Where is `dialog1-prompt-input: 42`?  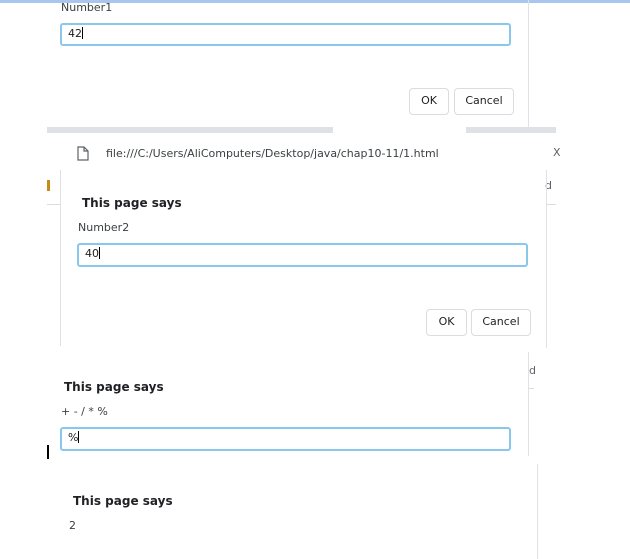
dialog1-prompt-input: 42 is located at coordinates (285, 34).